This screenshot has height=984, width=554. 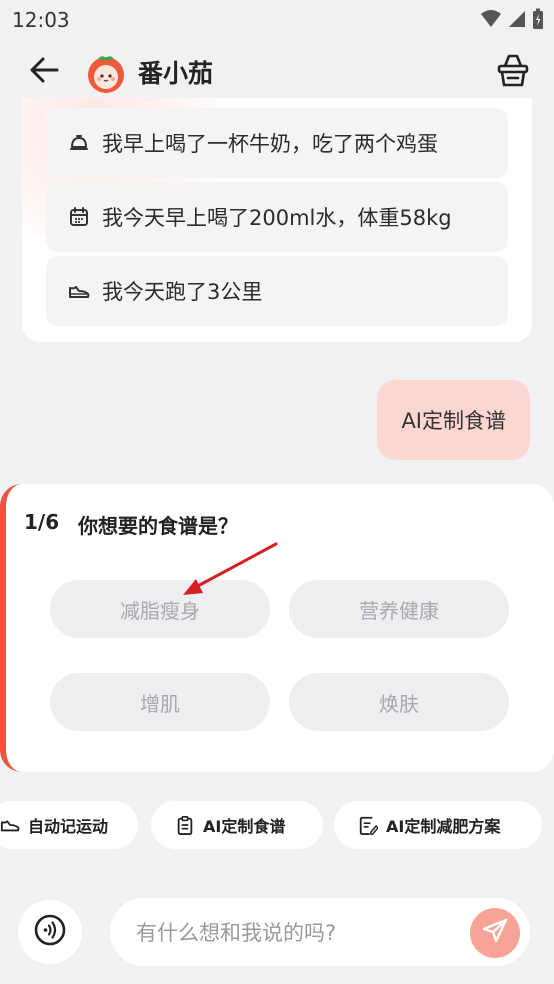 I want to click on status-icons, so click(x=512, y=21).